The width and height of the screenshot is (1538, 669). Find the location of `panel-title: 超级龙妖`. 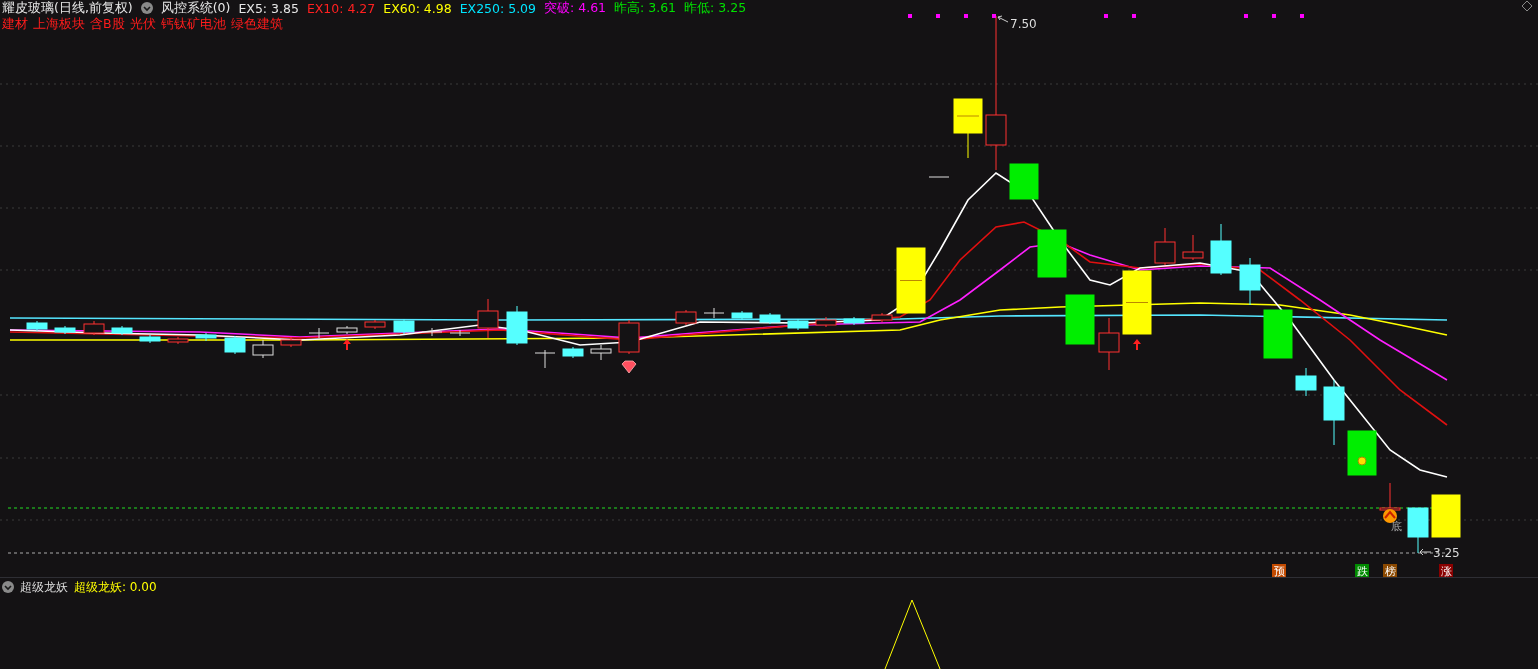

panel-title: 超级龙妖 is located at coordinates (44, 587).